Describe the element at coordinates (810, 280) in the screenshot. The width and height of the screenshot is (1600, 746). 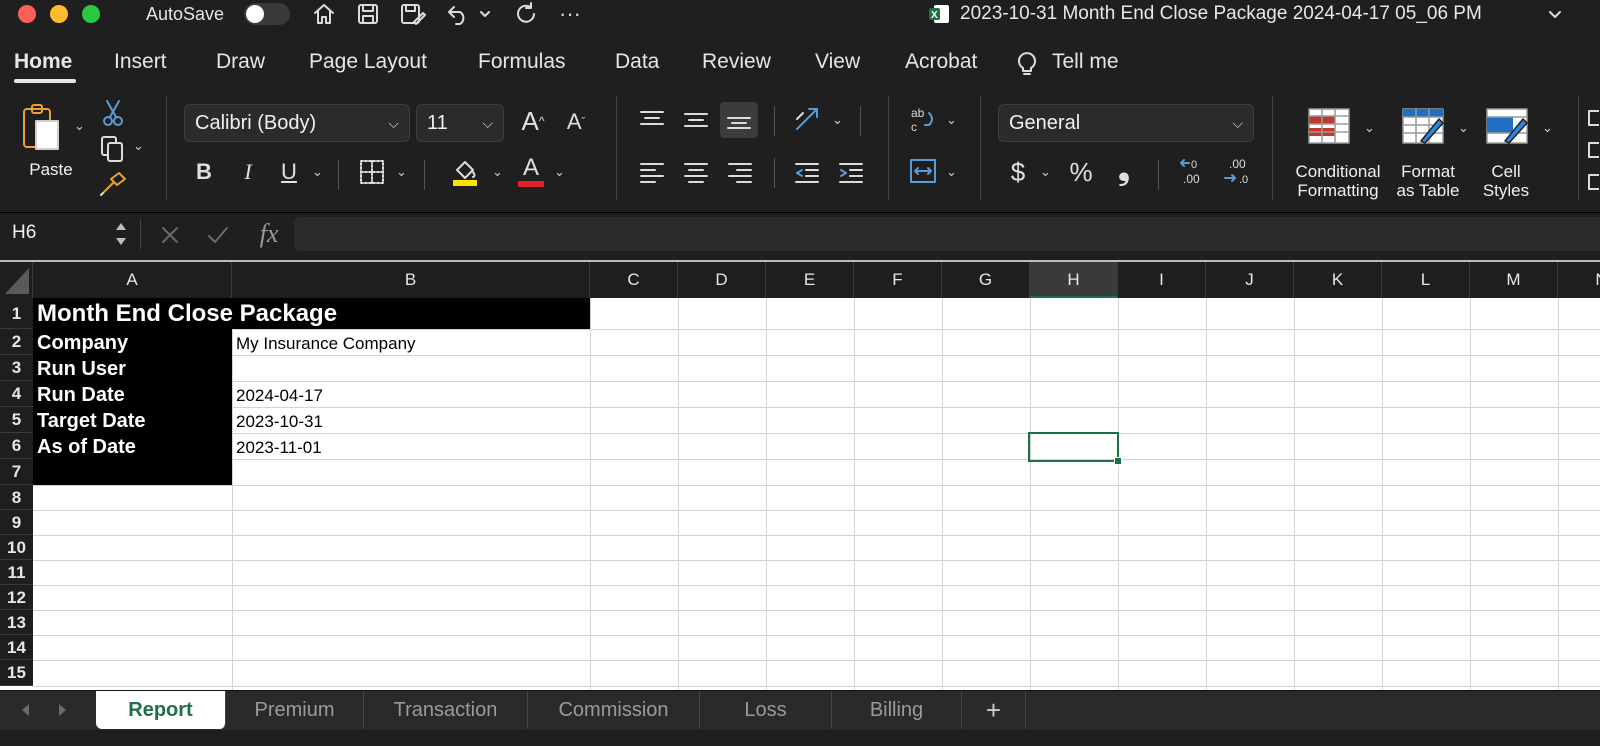
I see `column-header-e: E` at that location.